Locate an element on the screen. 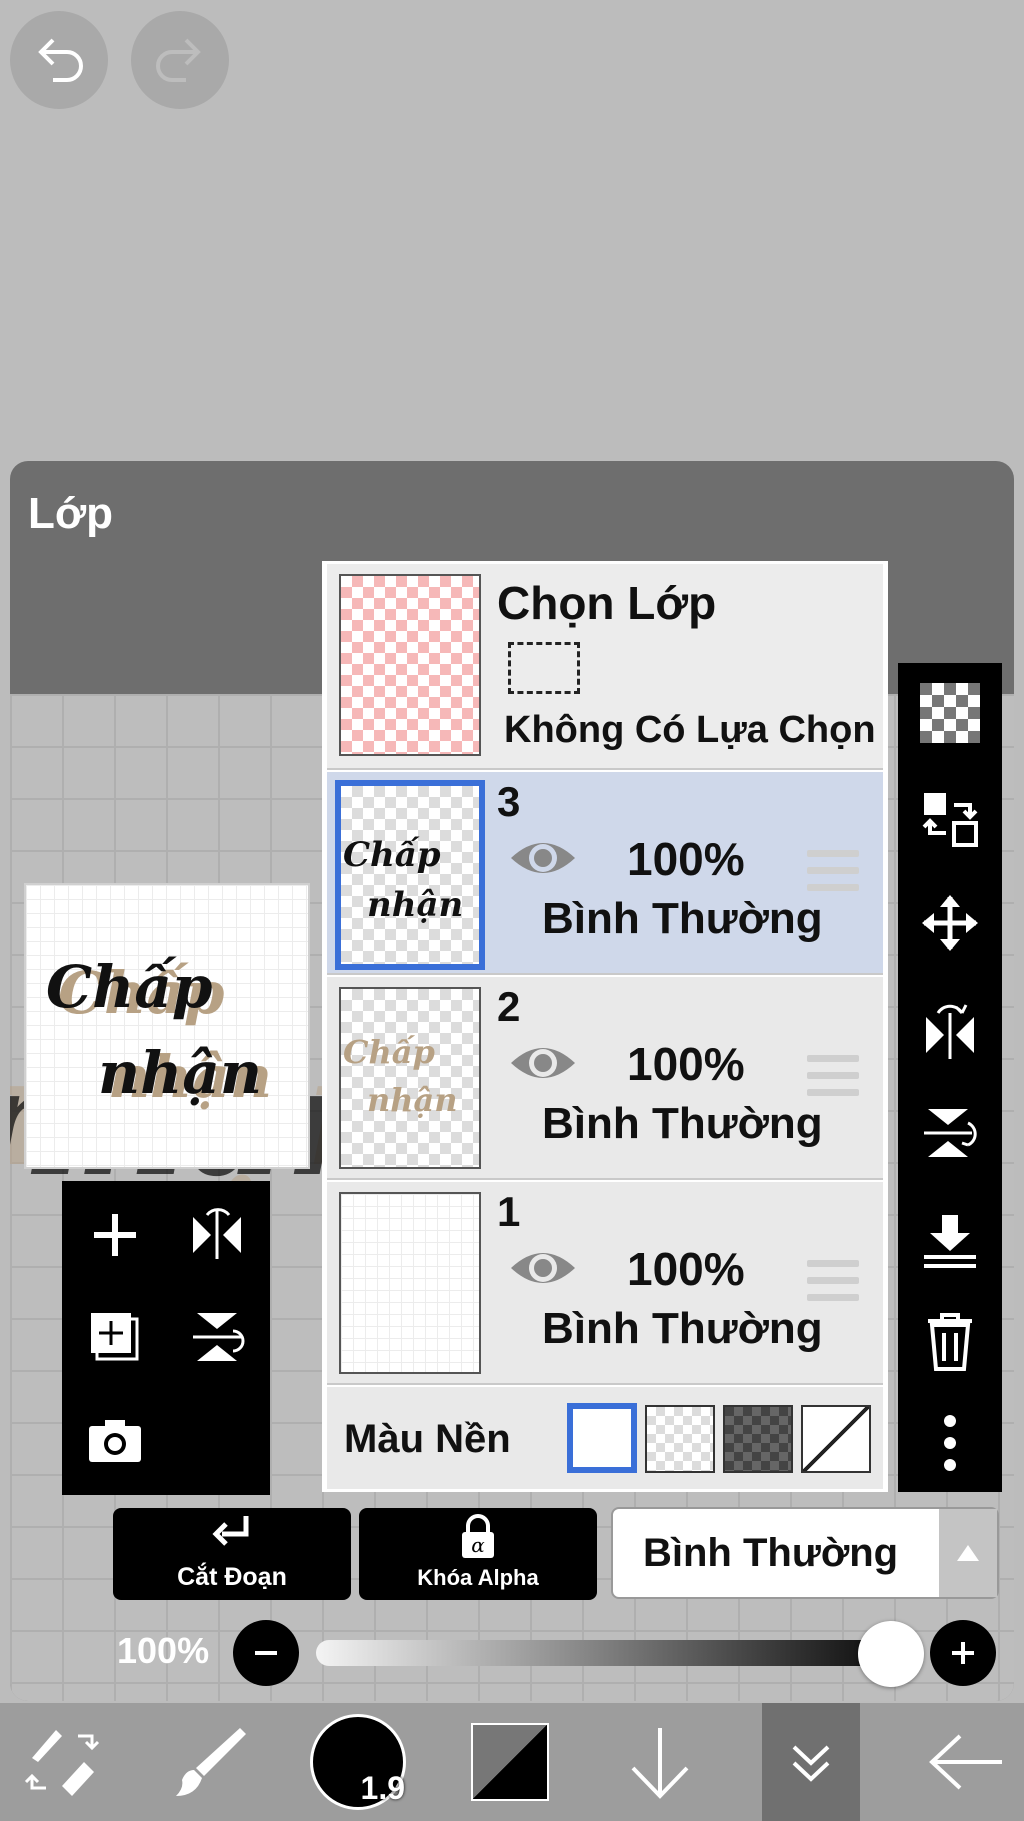 The image size is (1024, 1821). layer-number: 1 is located at coordinates (509, 1211).